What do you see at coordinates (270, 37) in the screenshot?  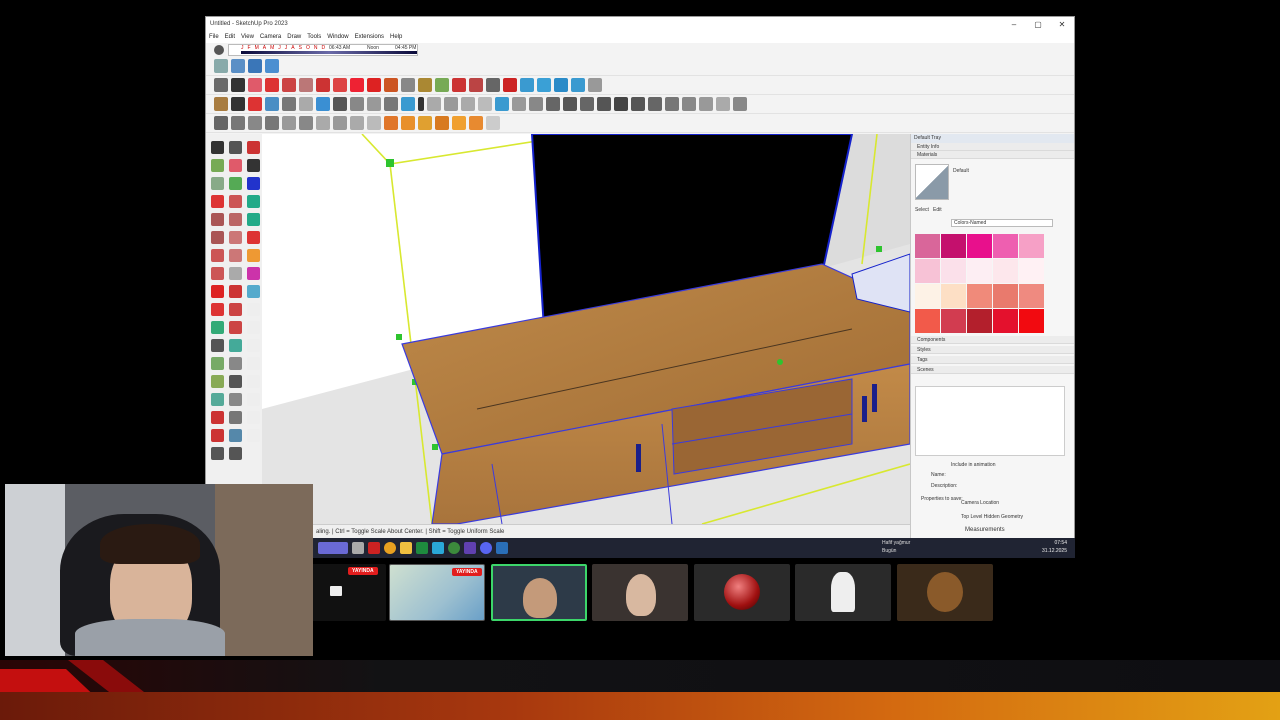 I see `menu-camera: Camera` at bounding box center [270, 37].